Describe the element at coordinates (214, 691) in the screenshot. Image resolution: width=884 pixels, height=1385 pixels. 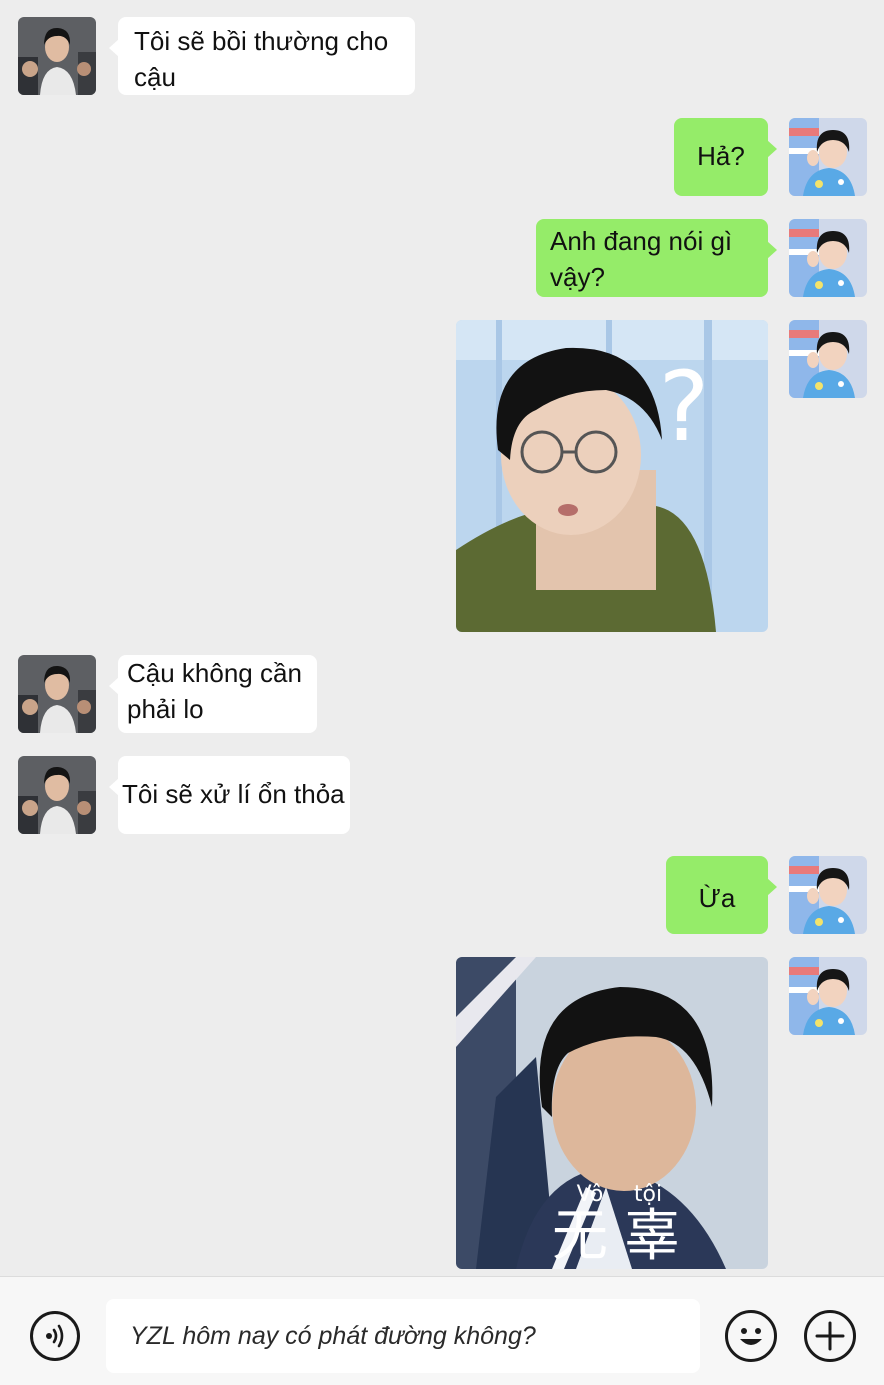
I see `message-text: Cậu không cần phải lo` at that location.